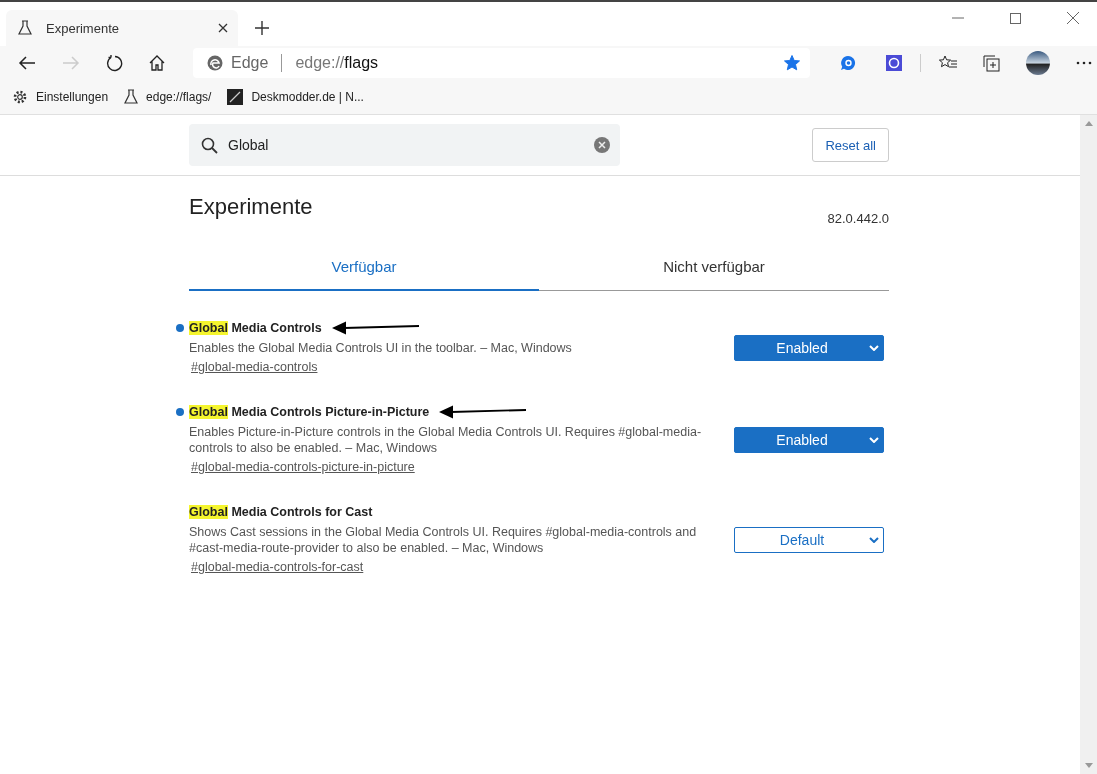 The width and height of the screenshot is (1097, 774). I want to click on speech-bubble-icon, so click(848, 63).